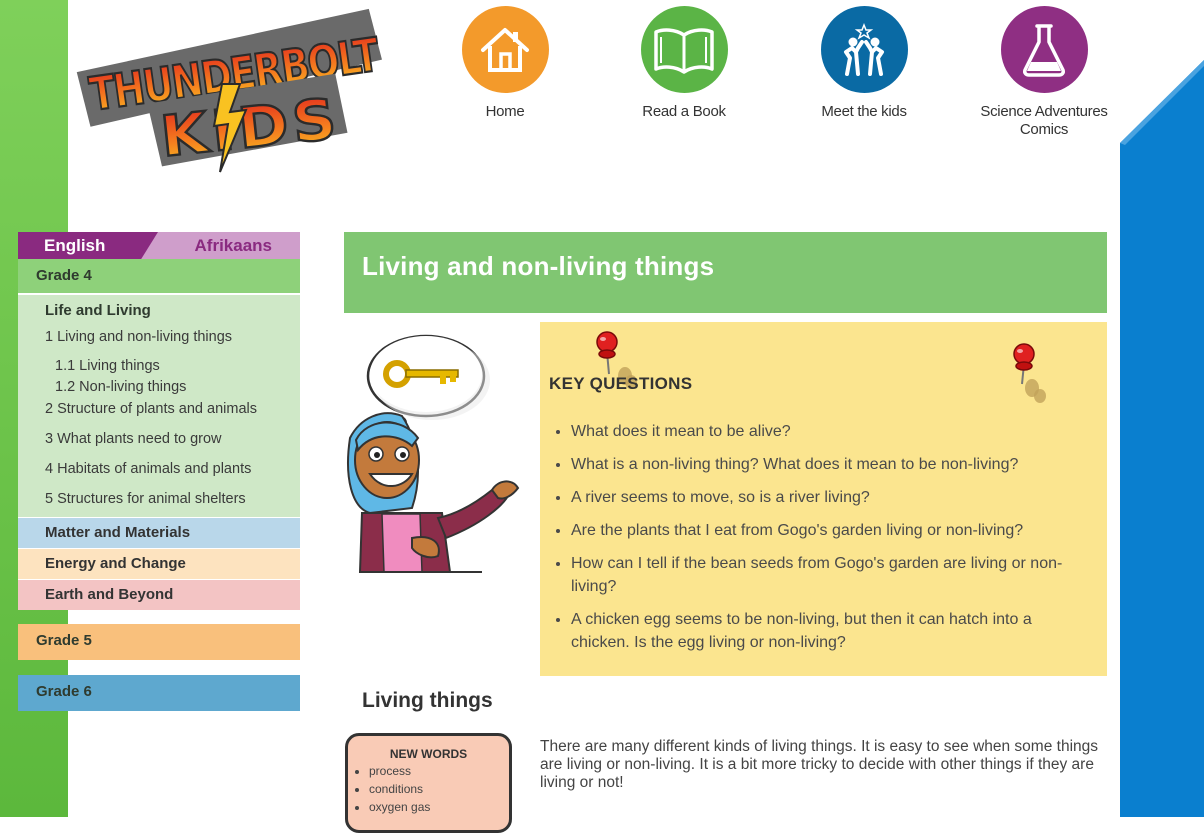 Image resolution: width=1204 pixels, height=833 pixels. I want to click on new-words-heading: NEW WORDS, so click(428, 754).